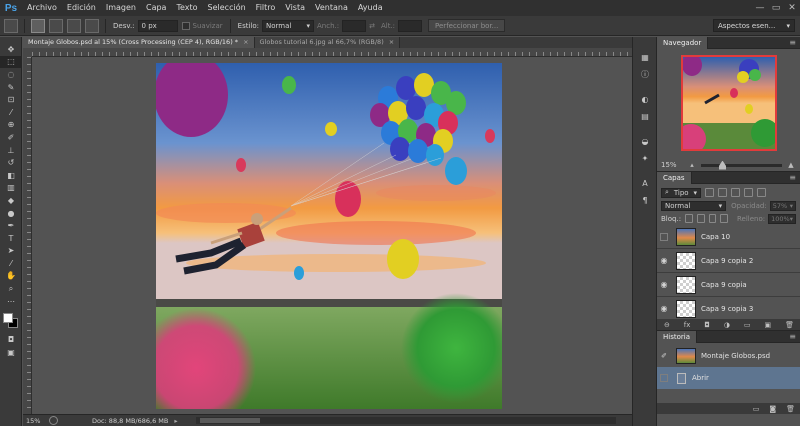  I want to click on history-brush-tool-icon: ↺, so click(11, 162).